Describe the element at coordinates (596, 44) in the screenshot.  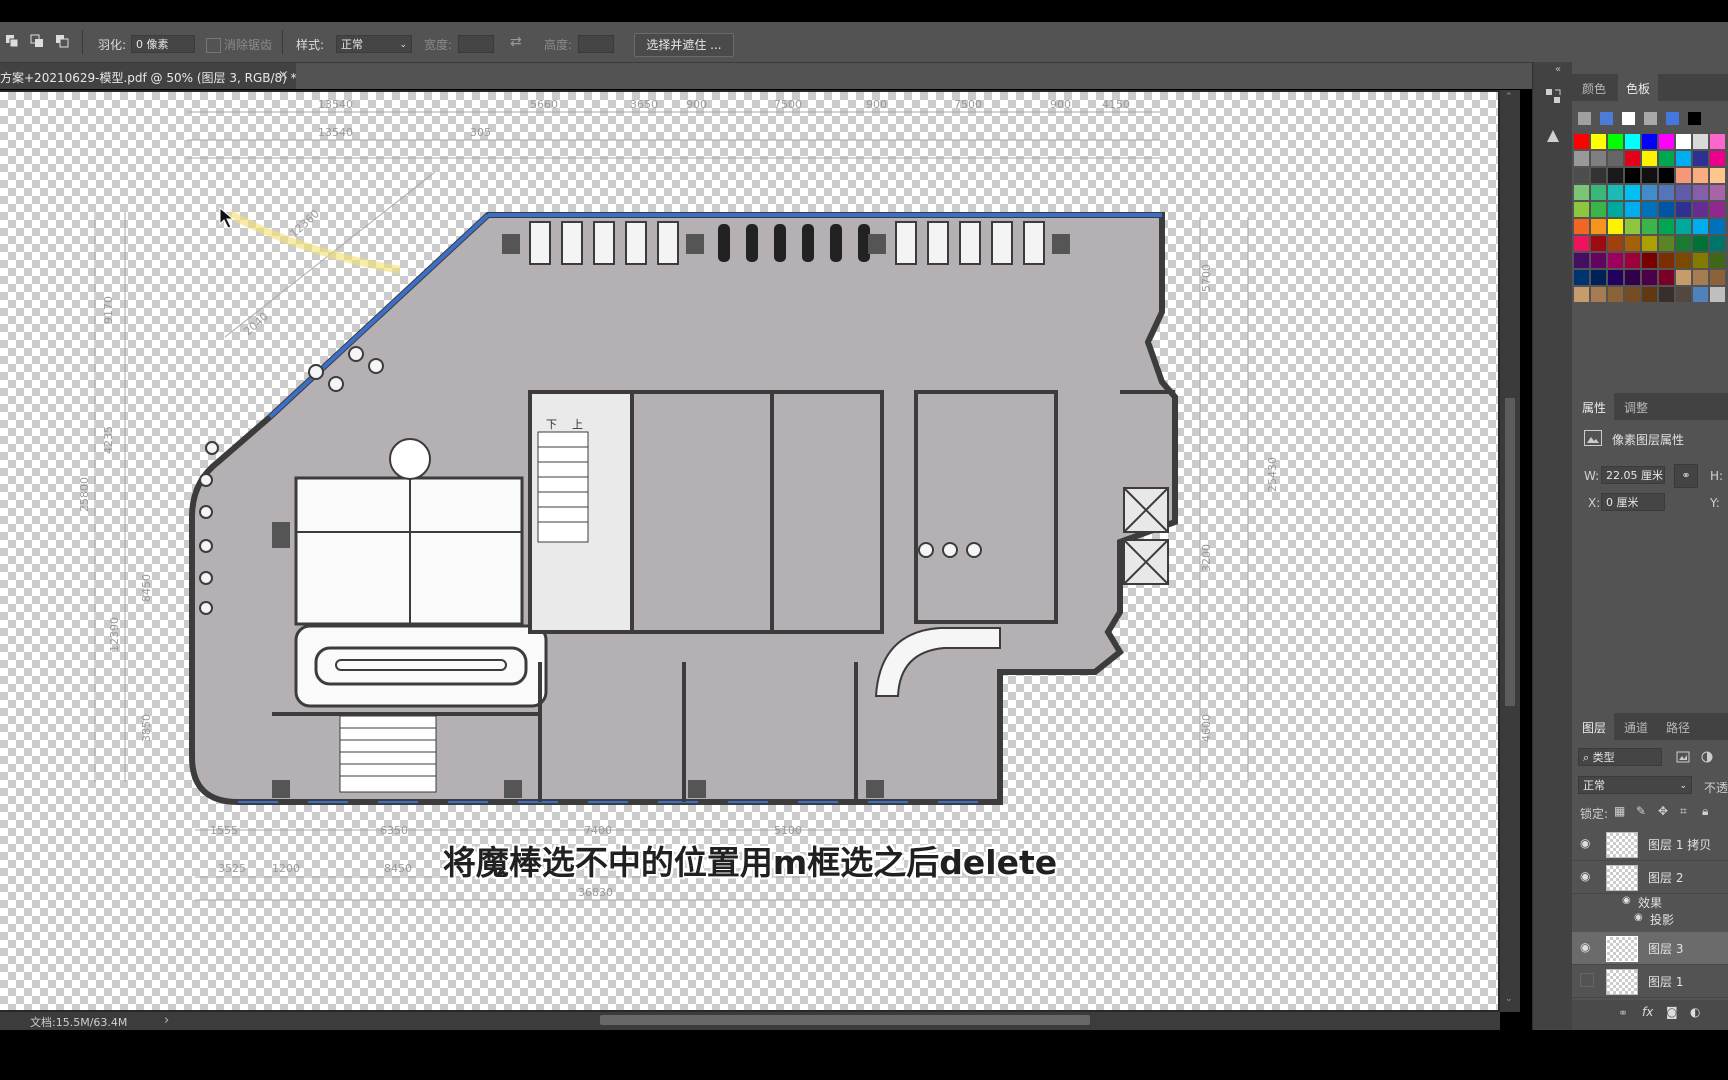
I see `height-input` at that location.